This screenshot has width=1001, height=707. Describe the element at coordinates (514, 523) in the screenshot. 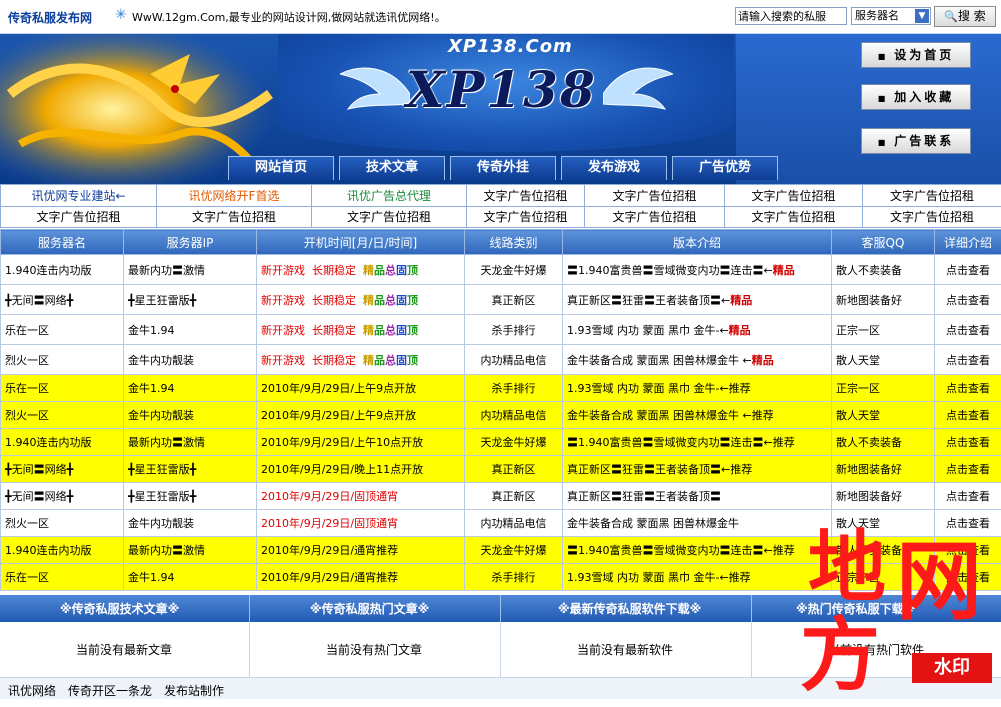

I see `line-type-cell: 内功精品电信` at that location.